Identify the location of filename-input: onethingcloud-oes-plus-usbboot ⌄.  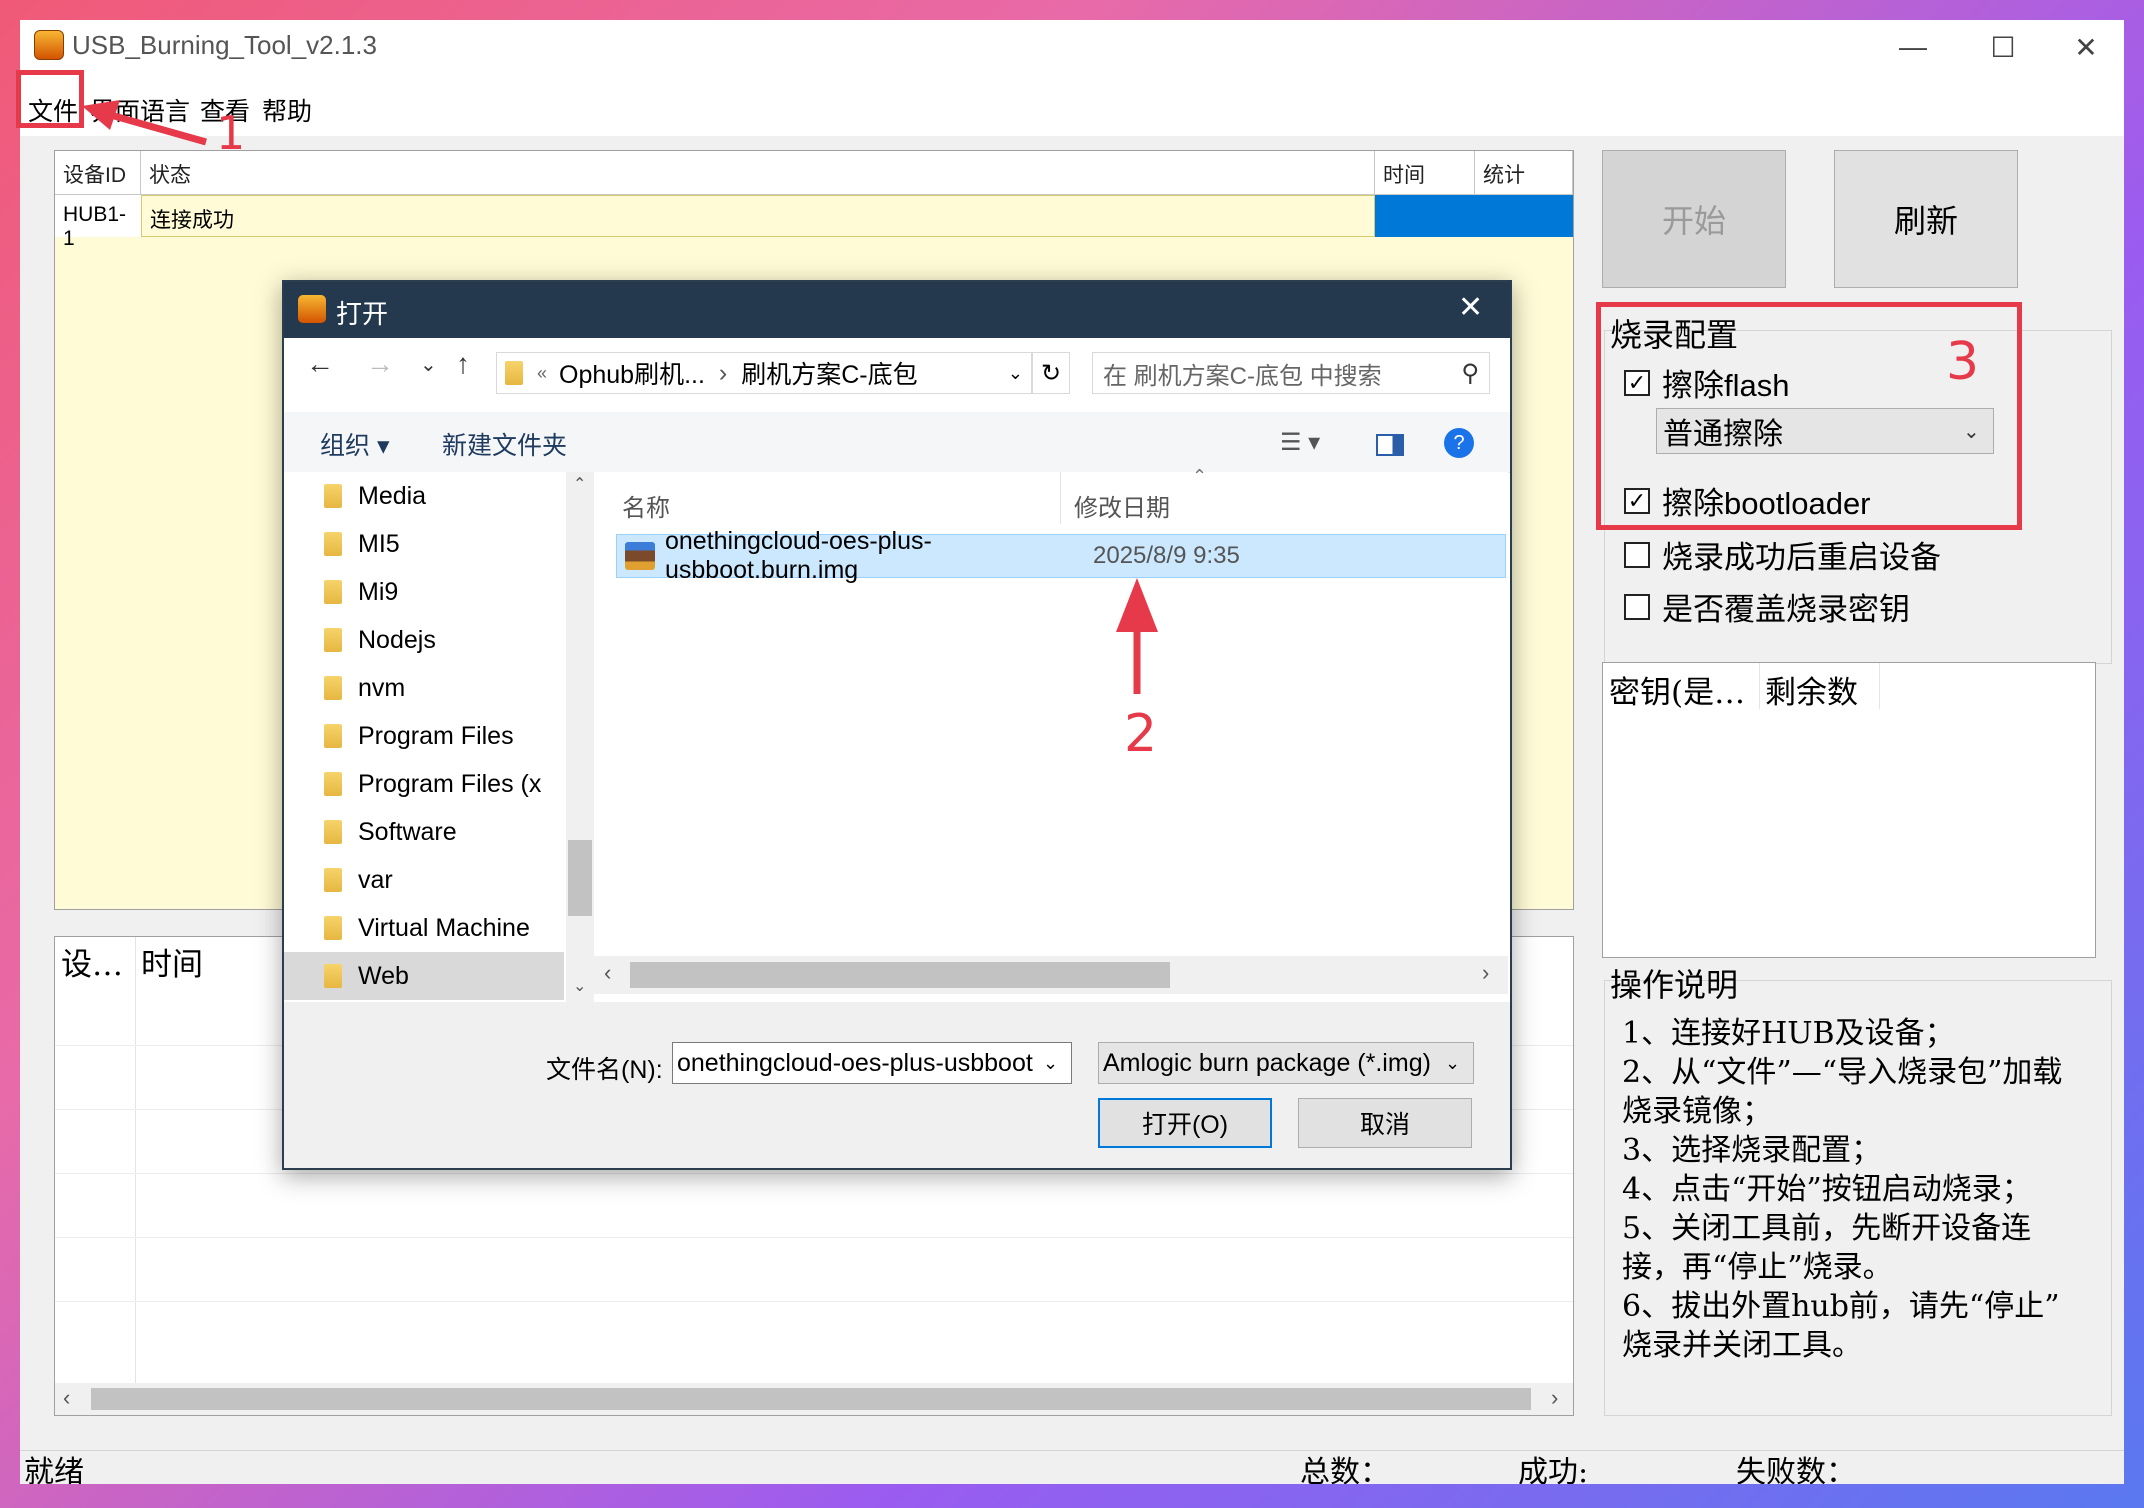
(872, 1063).